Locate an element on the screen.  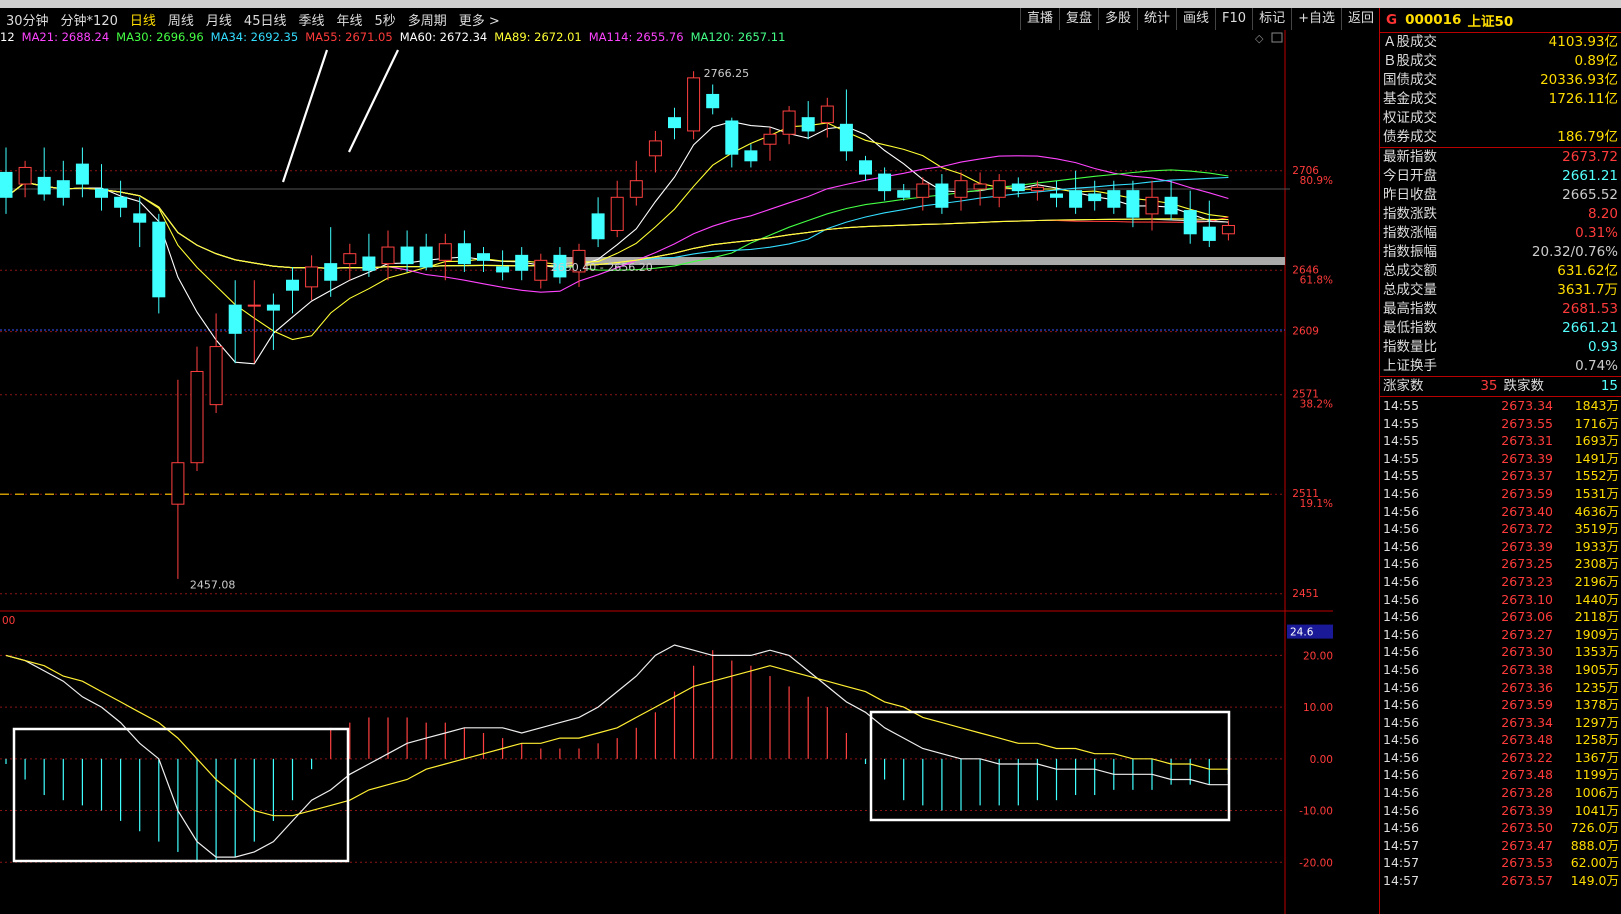
annotation-arrow is located at coordinates (373, 101).